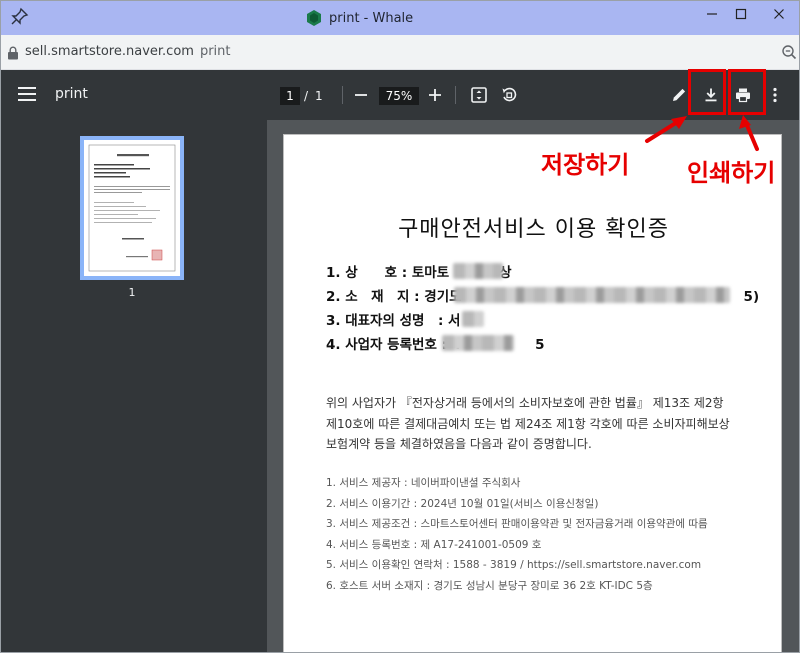 The width and height of the screenshot is (800, 653). What do you see at coordinates (215, 51) in the screenshot?
I see `url-path: print` at bounding box center [215, 51].